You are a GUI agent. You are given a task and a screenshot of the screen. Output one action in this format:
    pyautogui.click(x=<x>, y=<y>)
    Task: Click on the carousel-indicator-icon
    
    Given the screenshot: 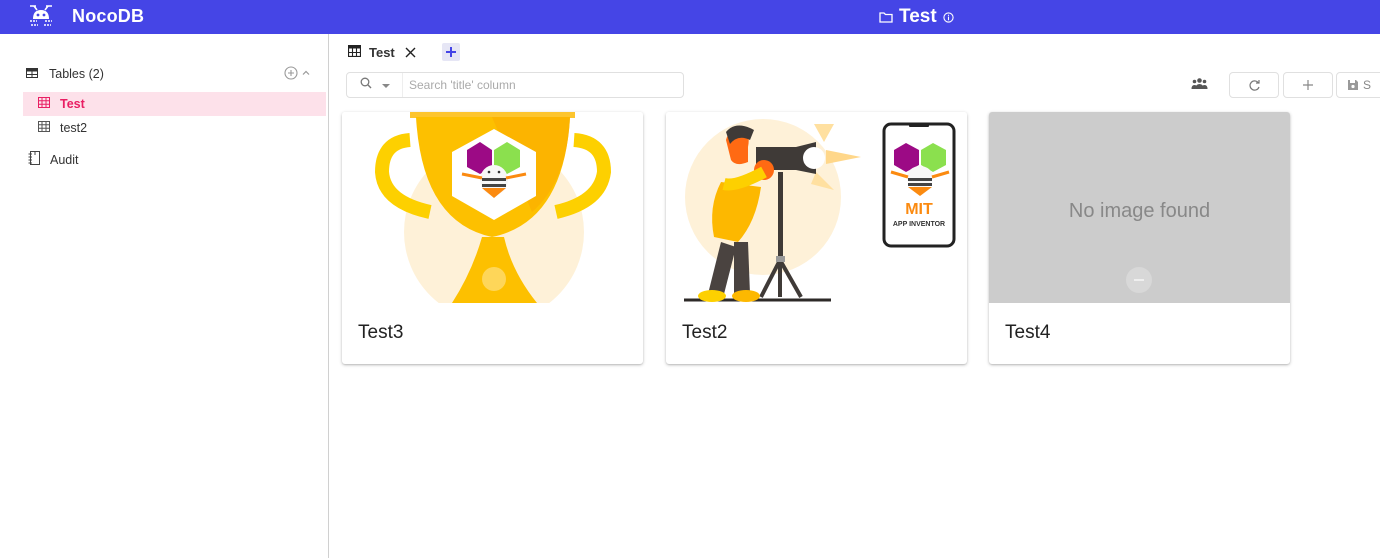 What is the action you would take?
    pyautogui.click(x=1139, y=280)
    